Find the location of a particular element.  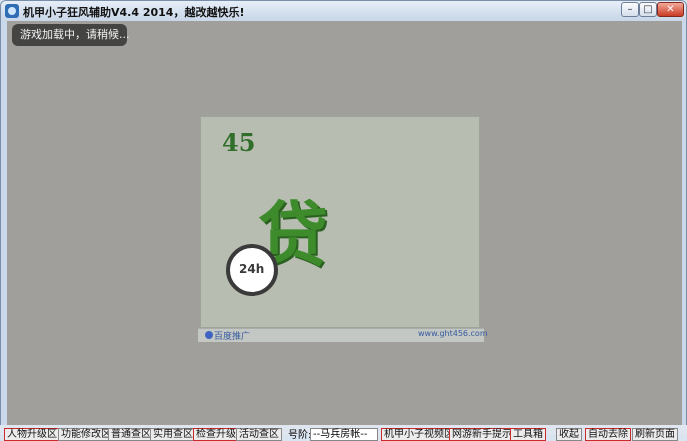

maximize-button: □ is located at coordinates (648, 9).